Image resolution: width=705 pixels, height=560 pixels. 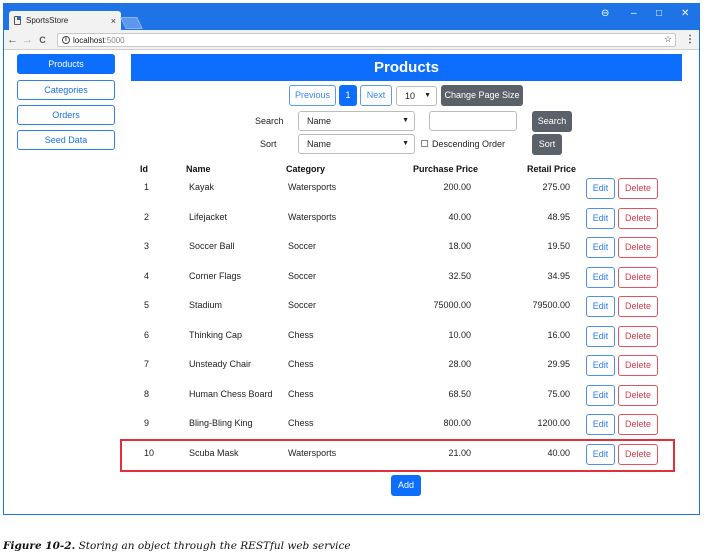 I want to click on browser-tab: SportsStore ×, so click(x=65, y=20).